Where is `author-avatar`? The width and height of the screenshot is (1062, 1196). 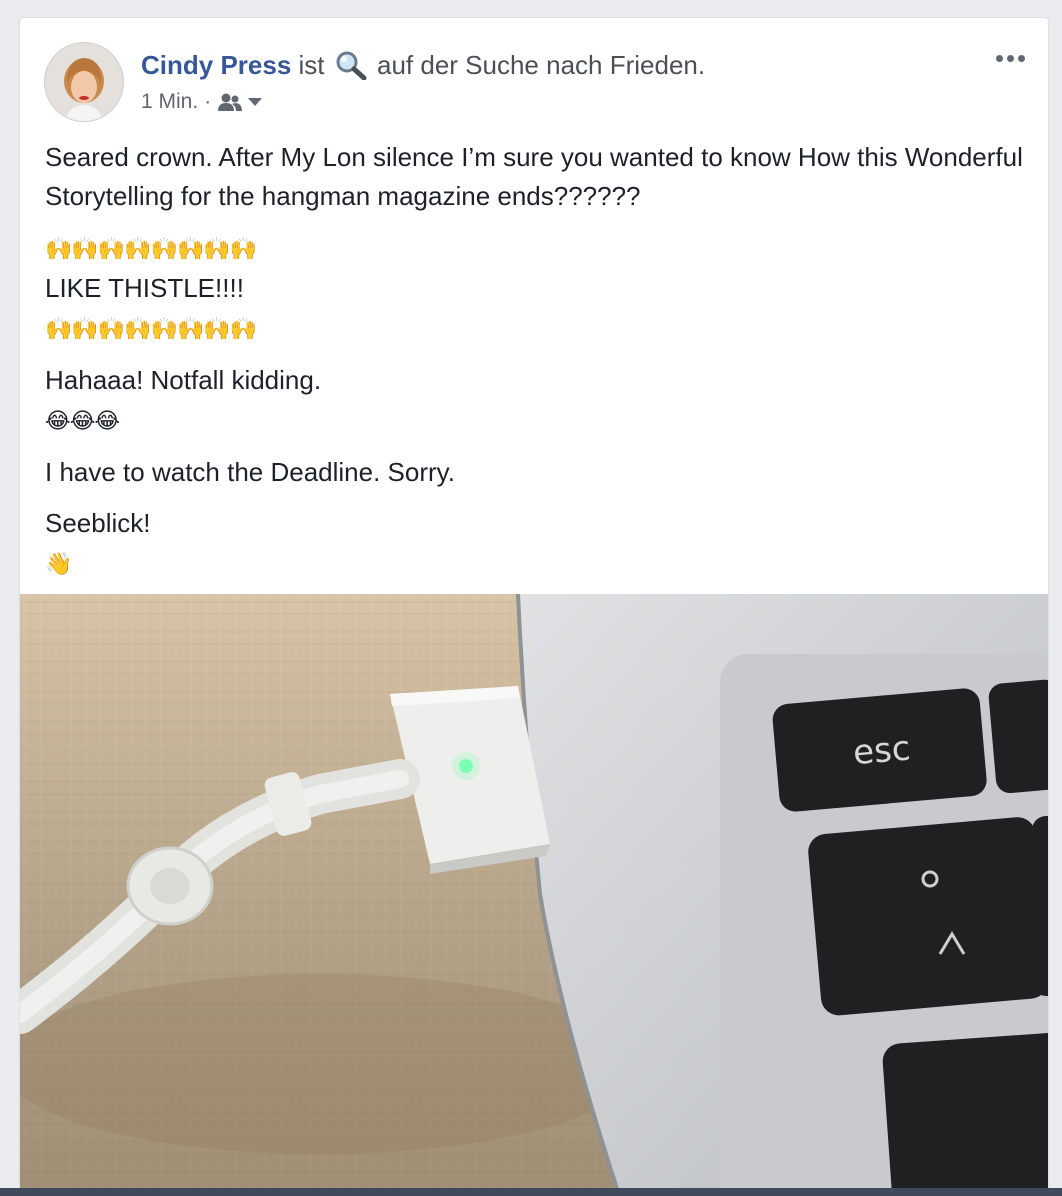 author-avatar is located at coordinates (84, 82).